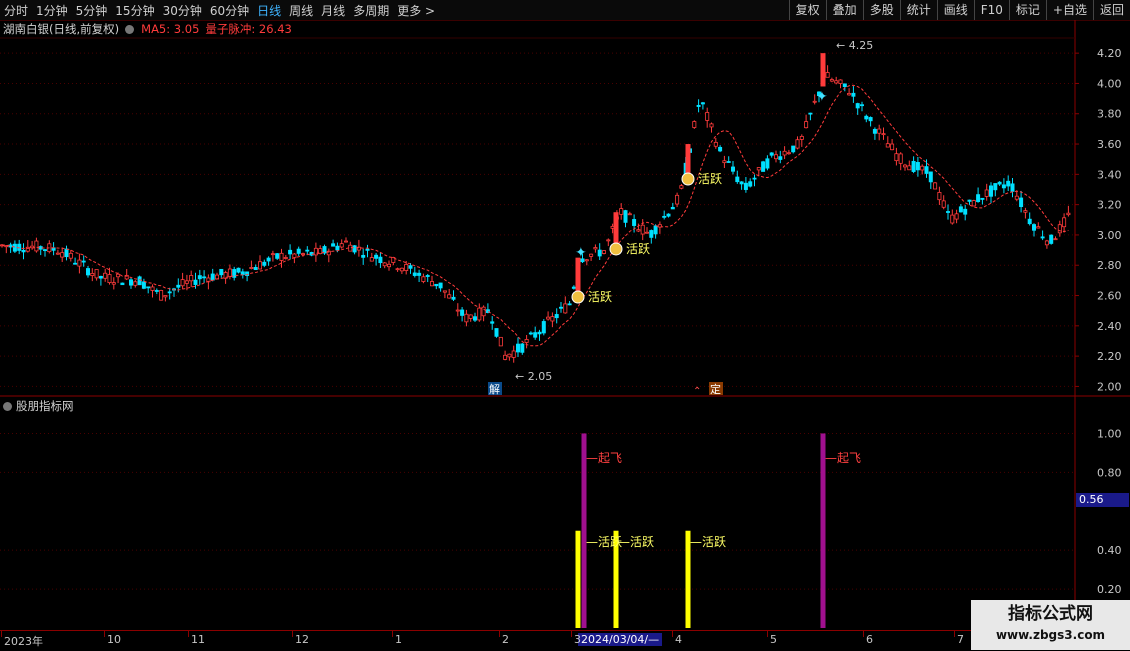  I want to click on indicator-label: —起飞, so click(843, 458).